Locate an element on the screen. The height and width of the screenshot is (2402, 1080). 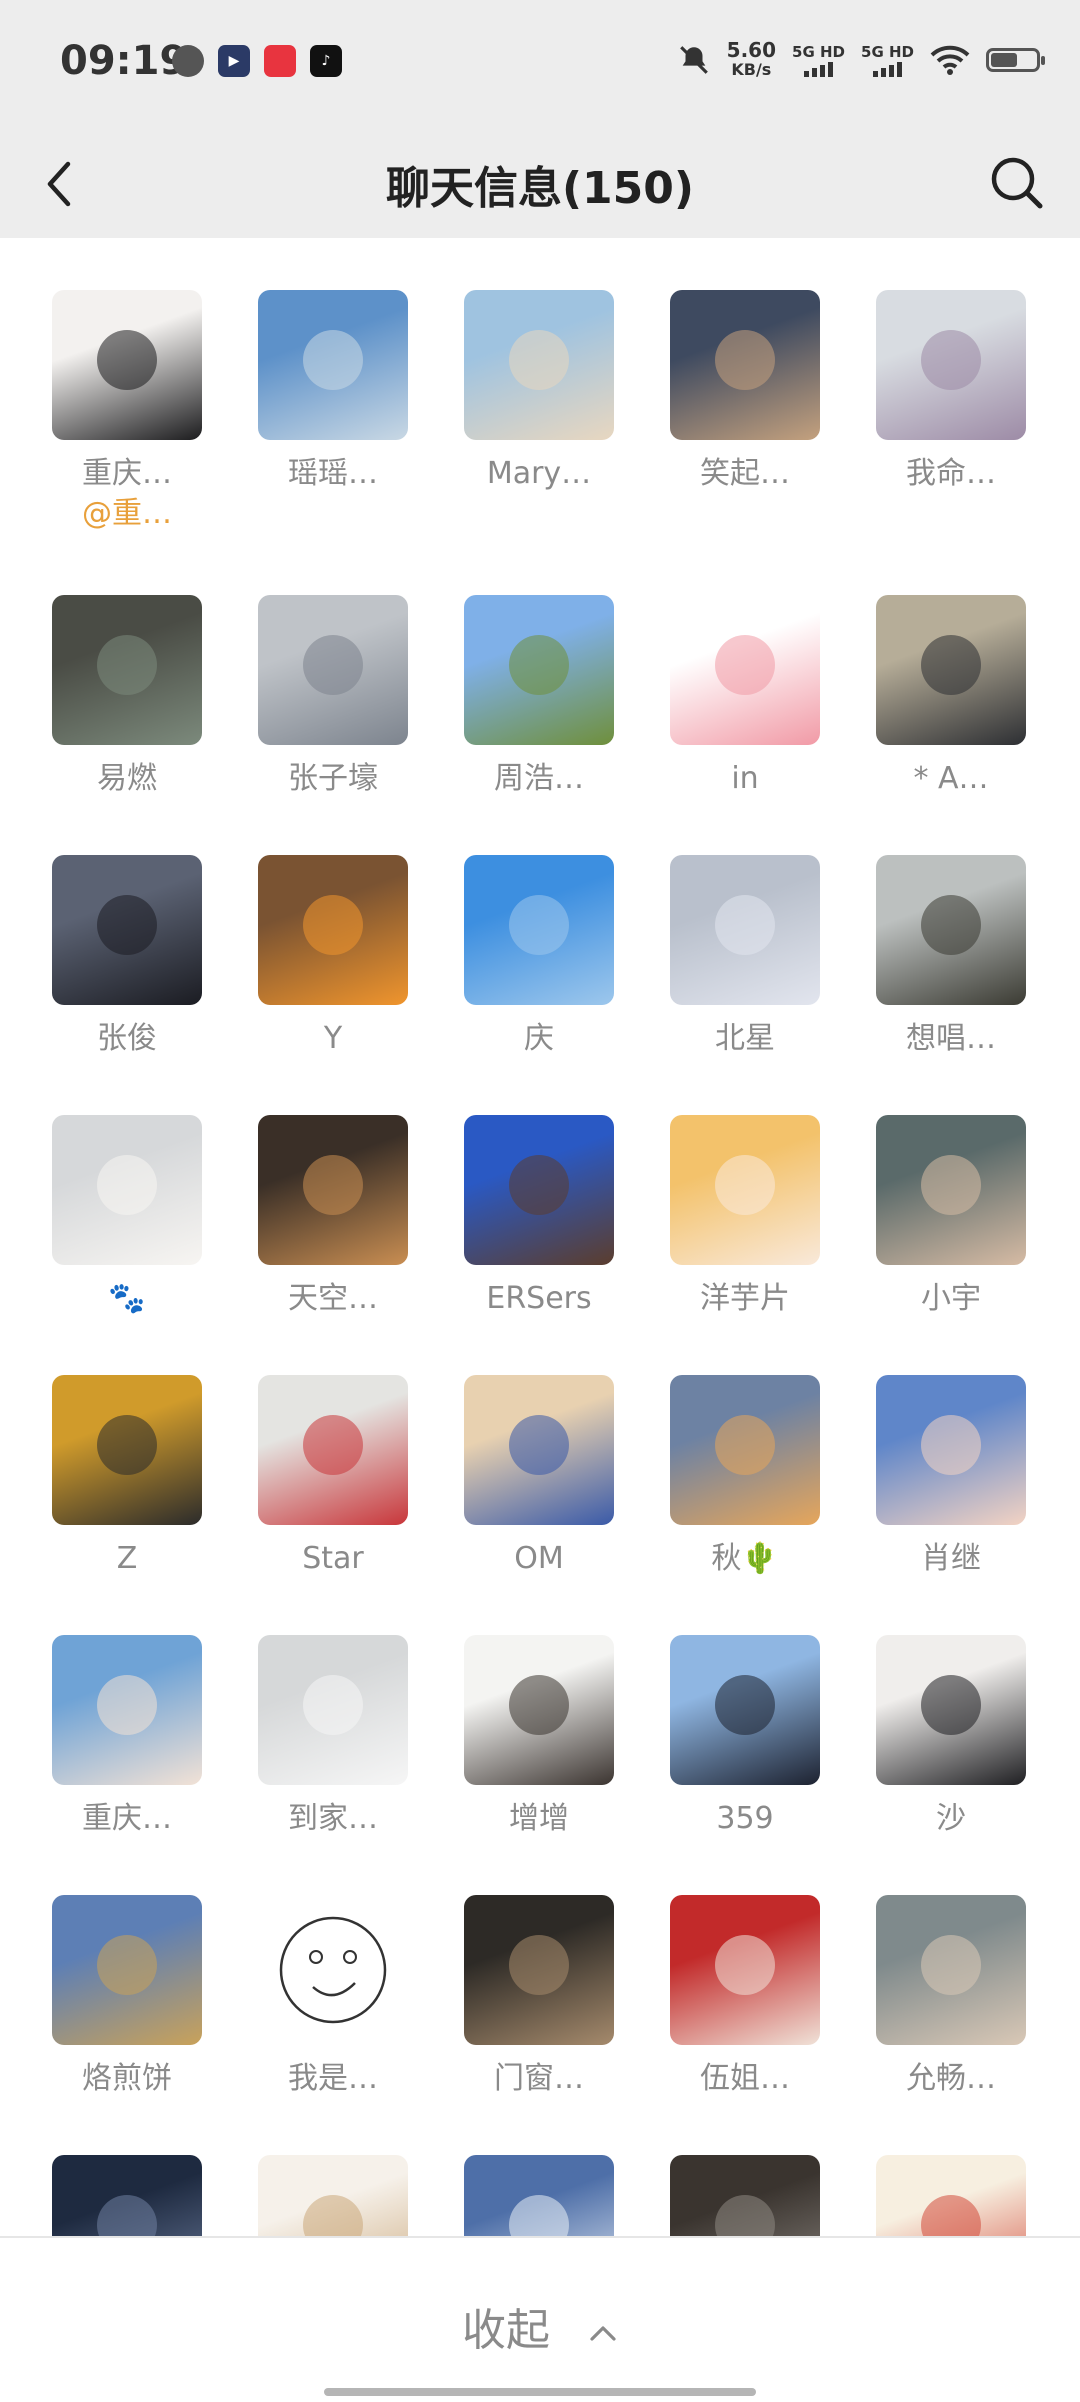
member-item: OM is located at coordinates (539, 1477).